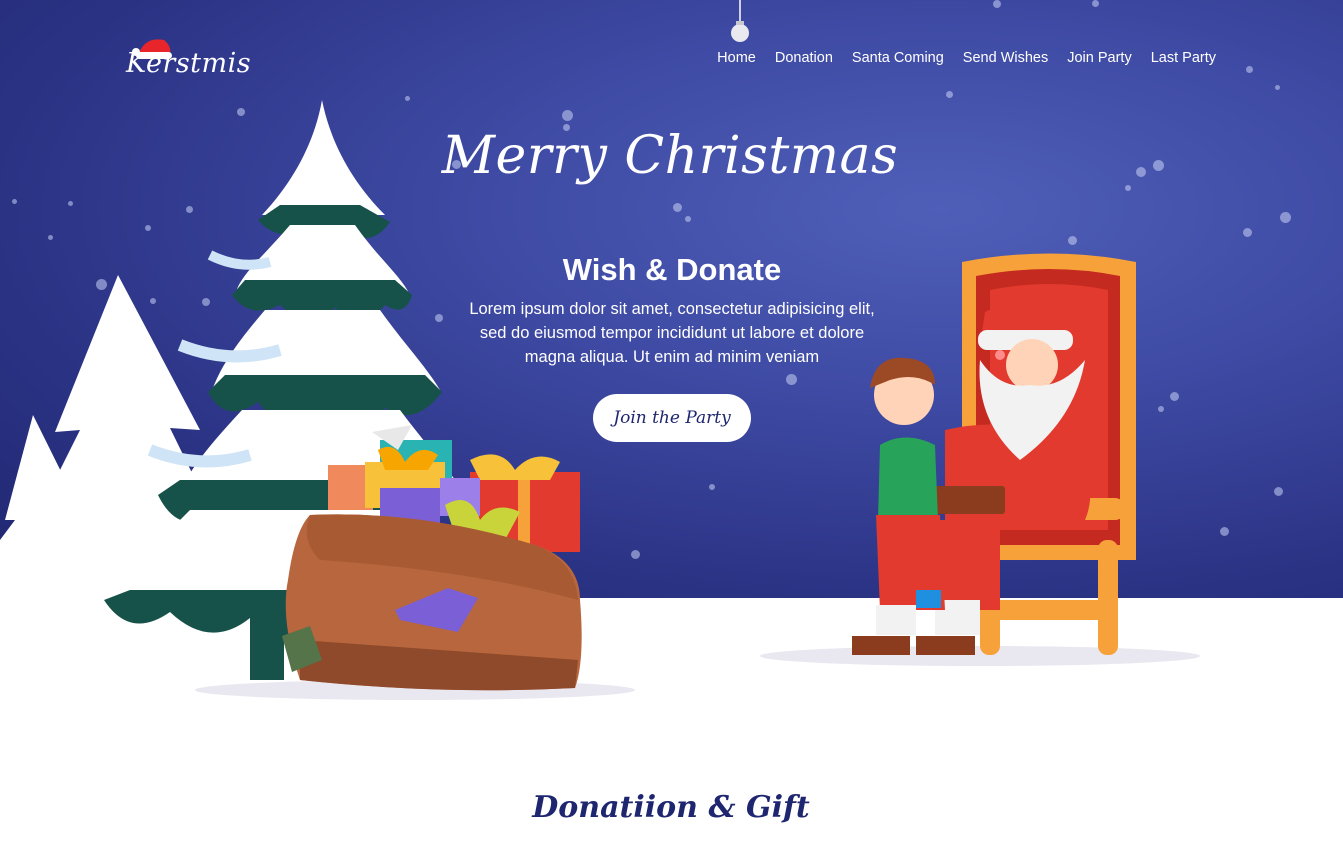 This screenshot has width=1343, height=854. What do you see at coordinates (898, 58) in the screenshot?
I see `nav-item-santa-coming: Santa Coming` at bounding box center [898, 58].